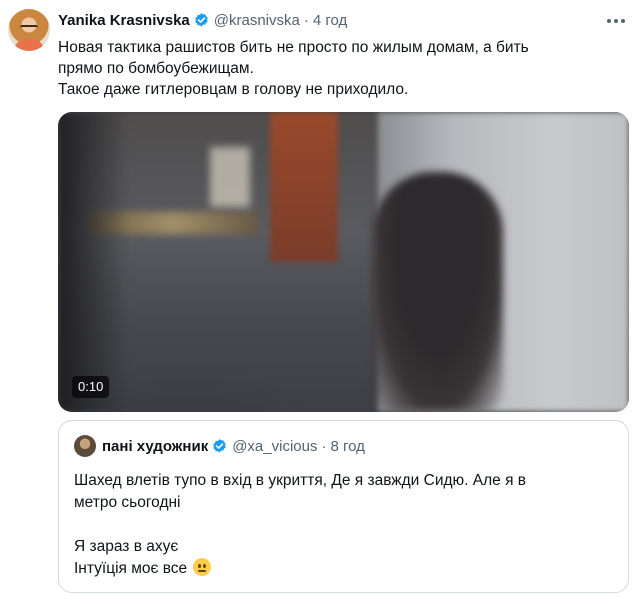 The width and height of the screenshot is (642, 599). I want to click on author-avatar, so click(29, 30).